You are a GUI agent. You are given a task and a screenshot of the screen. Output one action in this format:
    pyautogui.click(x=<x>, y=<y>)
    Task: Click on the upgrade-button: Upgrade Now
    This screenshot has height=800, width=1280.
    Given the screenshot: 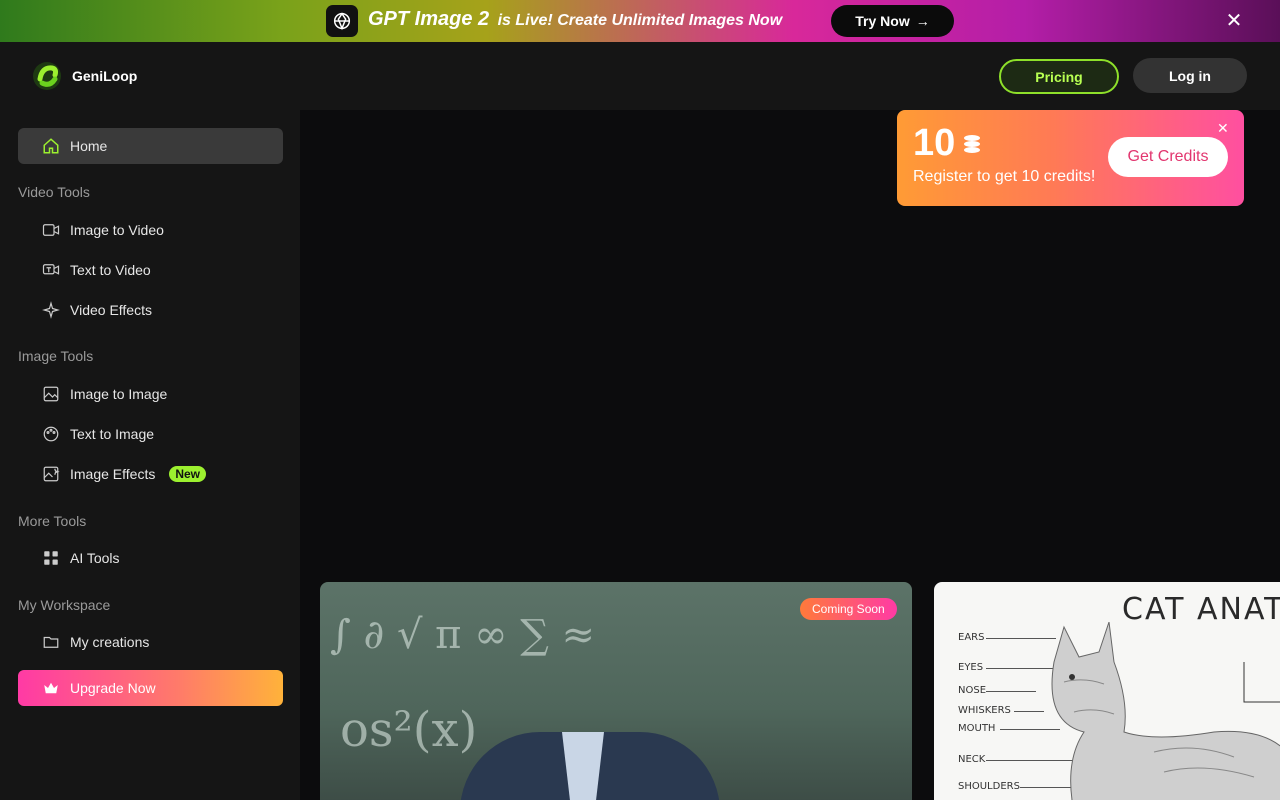 What is the action you would take?
    pyautogui.click(x=150, y=688)
    